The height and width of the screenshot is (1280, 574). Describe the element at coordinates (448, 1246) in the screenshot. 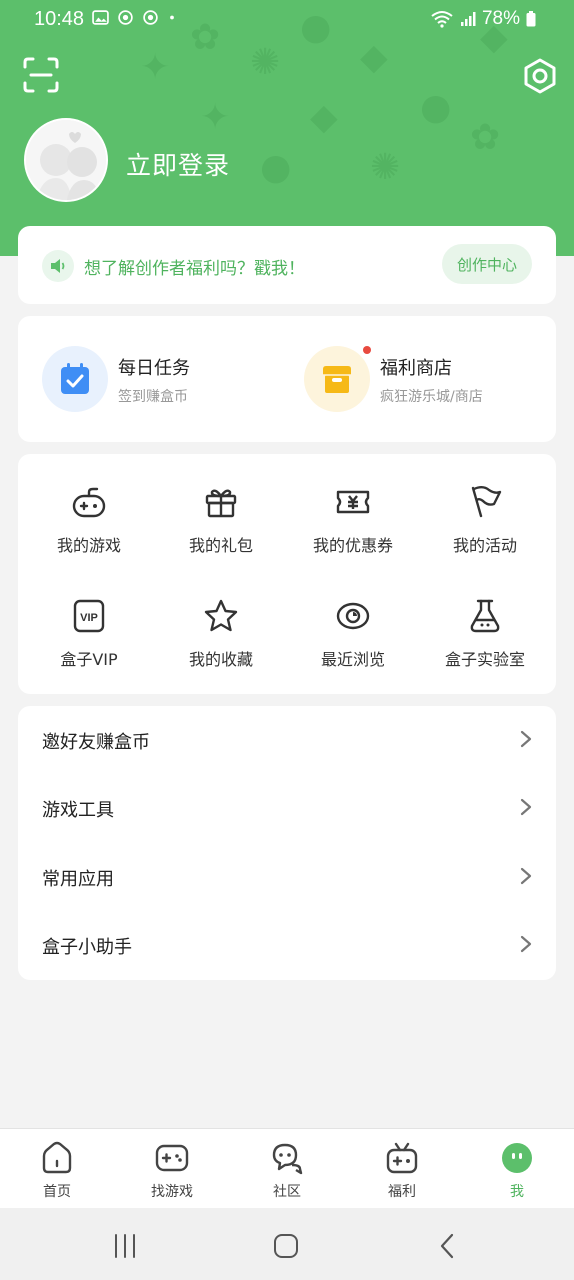

I see `back-button` at that location.